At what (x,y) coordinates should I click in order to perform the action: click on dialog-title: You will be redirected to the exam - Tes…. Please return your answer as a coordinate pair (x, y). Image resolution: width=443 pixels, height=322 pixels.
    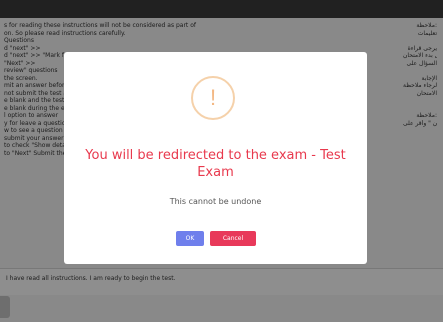
    Looking at the image, I should click on (215, 164).